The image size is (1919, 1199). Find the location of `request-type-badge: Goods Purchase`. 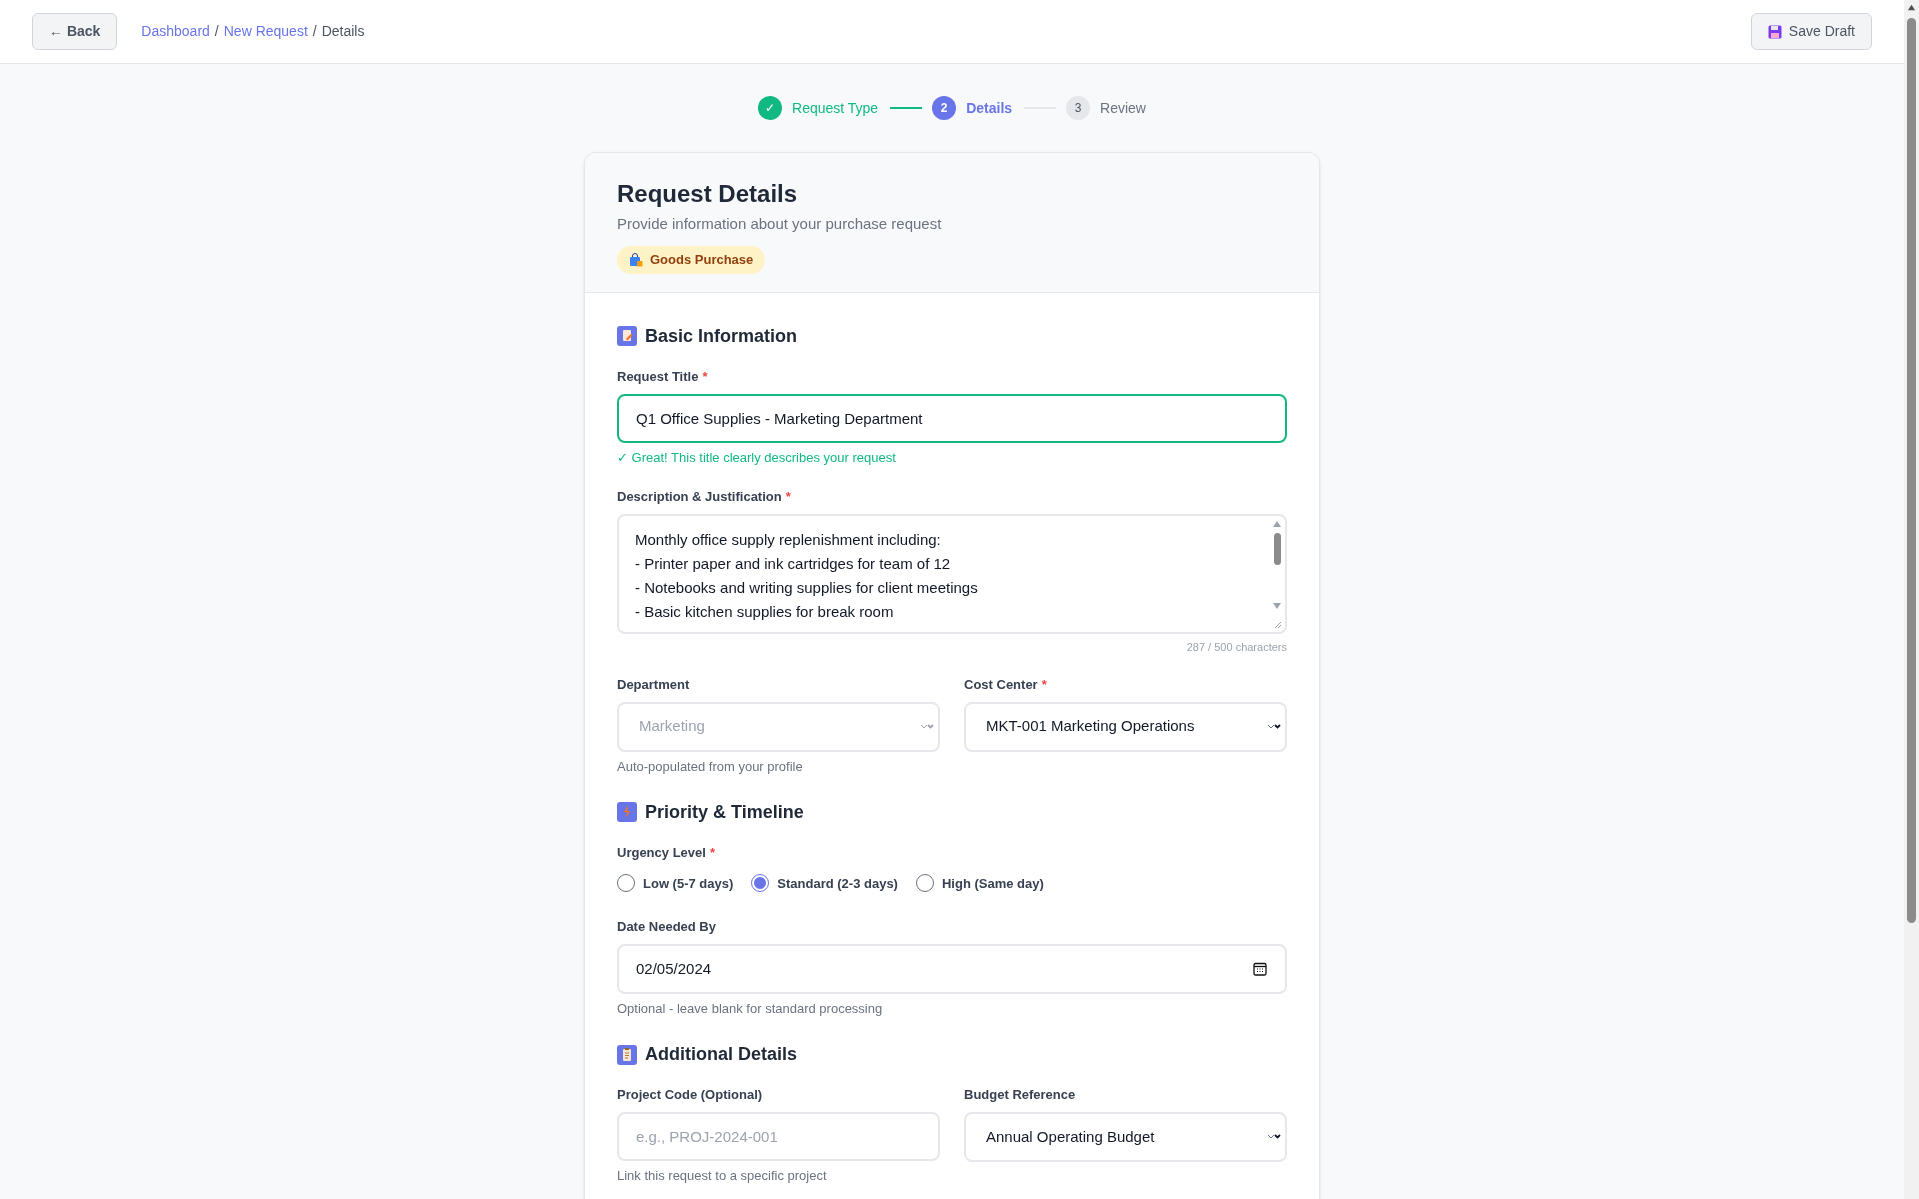

request-type-badge: Goods Purchase is located at coordinates (691, 259).